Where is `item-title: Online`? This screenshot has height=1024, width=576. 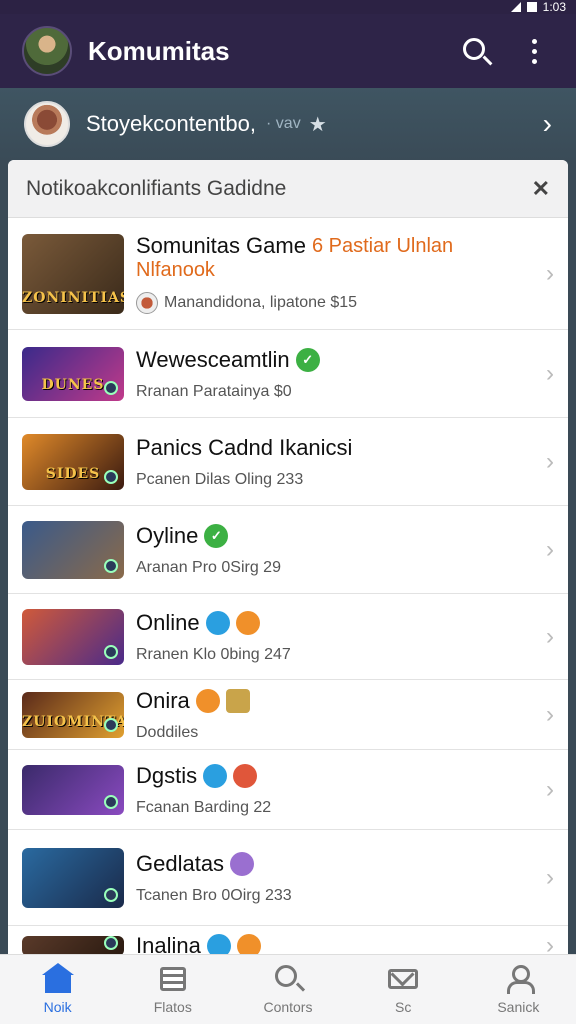 item-title: Online is located at coordinates (168, 622).